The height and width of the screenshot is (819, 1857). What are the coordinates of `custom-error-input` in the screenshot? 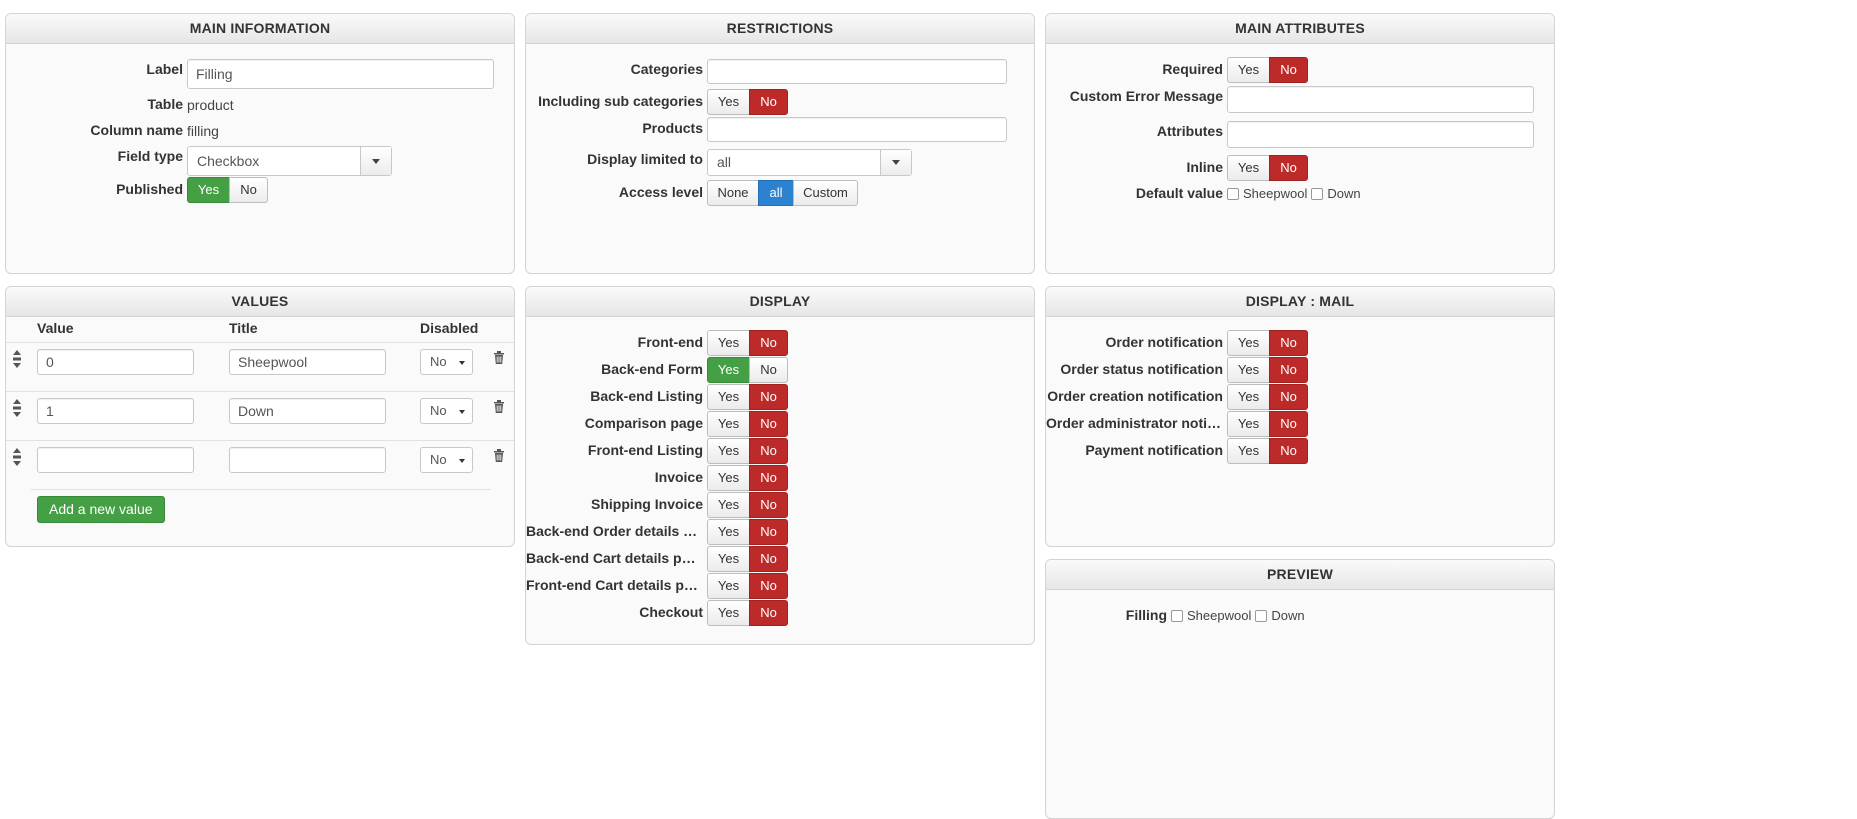 It's located at (1380, 99).